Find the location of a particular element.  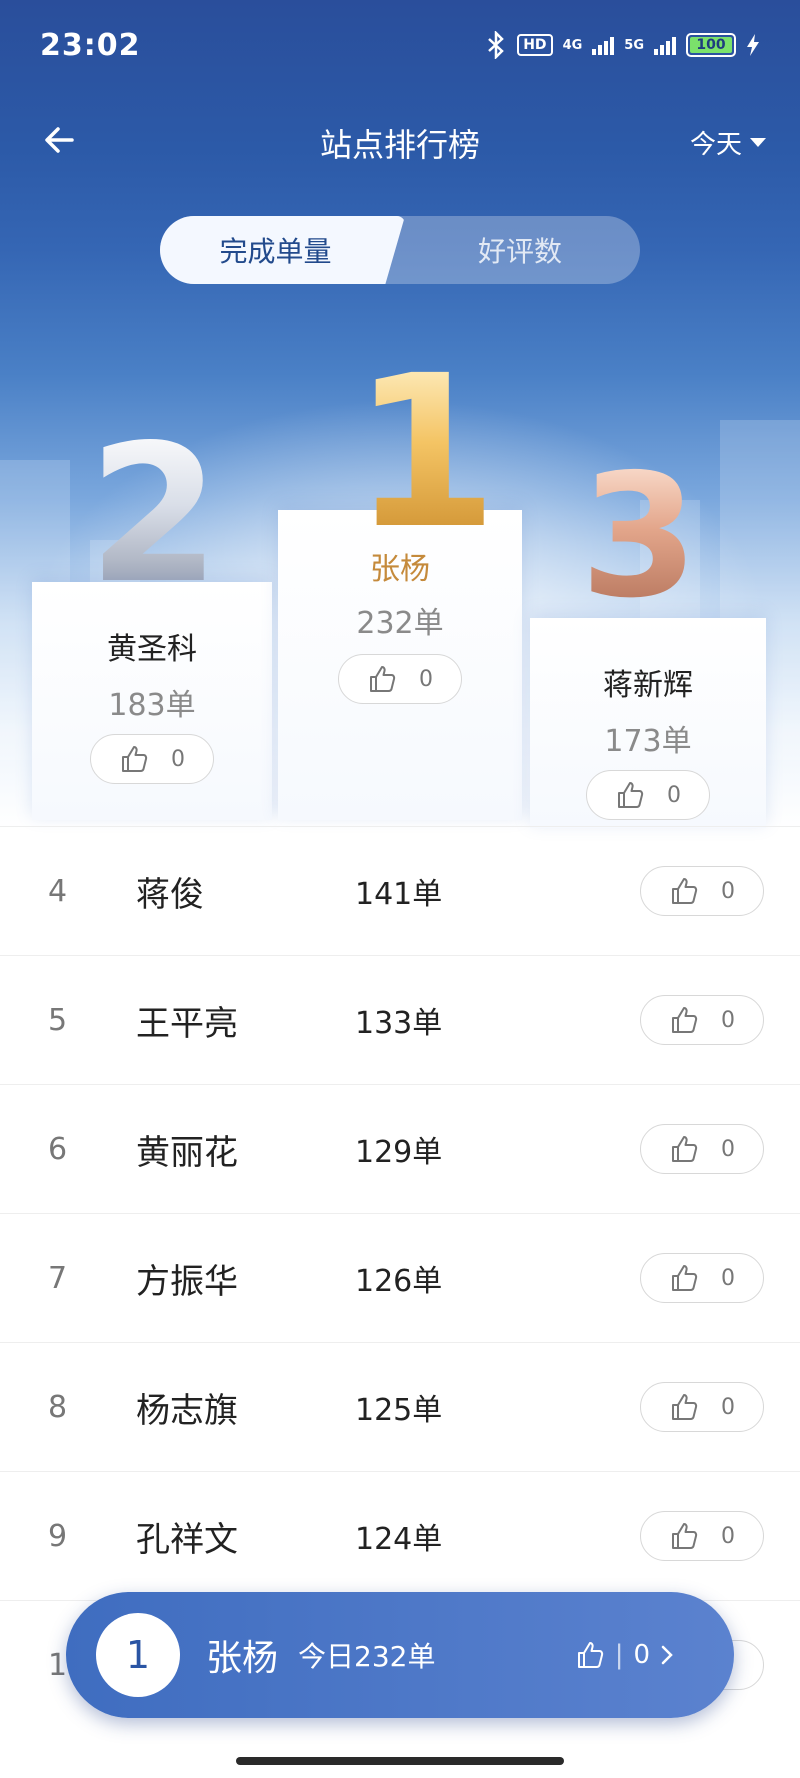

network-4g-label: 4G is located at coordinates (572, 45).